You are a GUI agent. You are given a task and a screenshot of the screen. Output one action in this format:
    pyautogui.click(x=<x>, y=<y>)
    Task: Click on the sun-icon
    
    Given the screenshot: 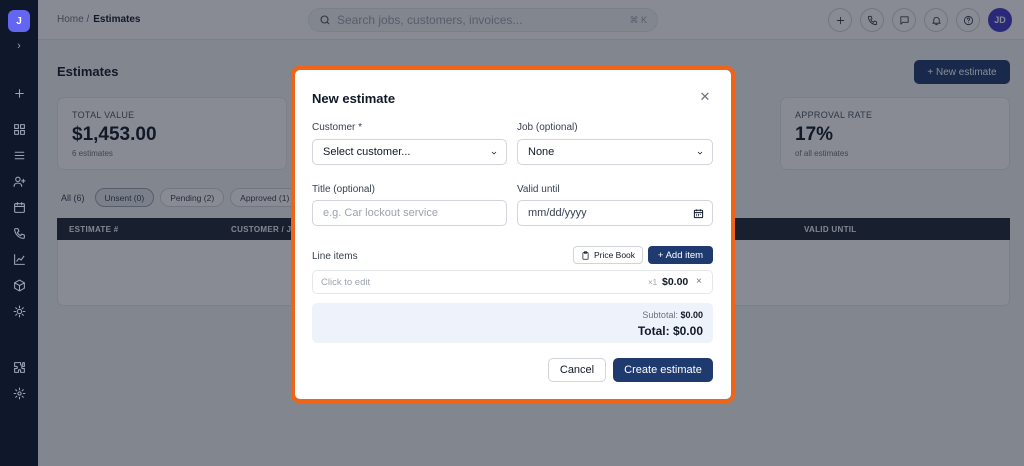 What is the action you would take?
    pyautogui.click(x=19, y=311)
    